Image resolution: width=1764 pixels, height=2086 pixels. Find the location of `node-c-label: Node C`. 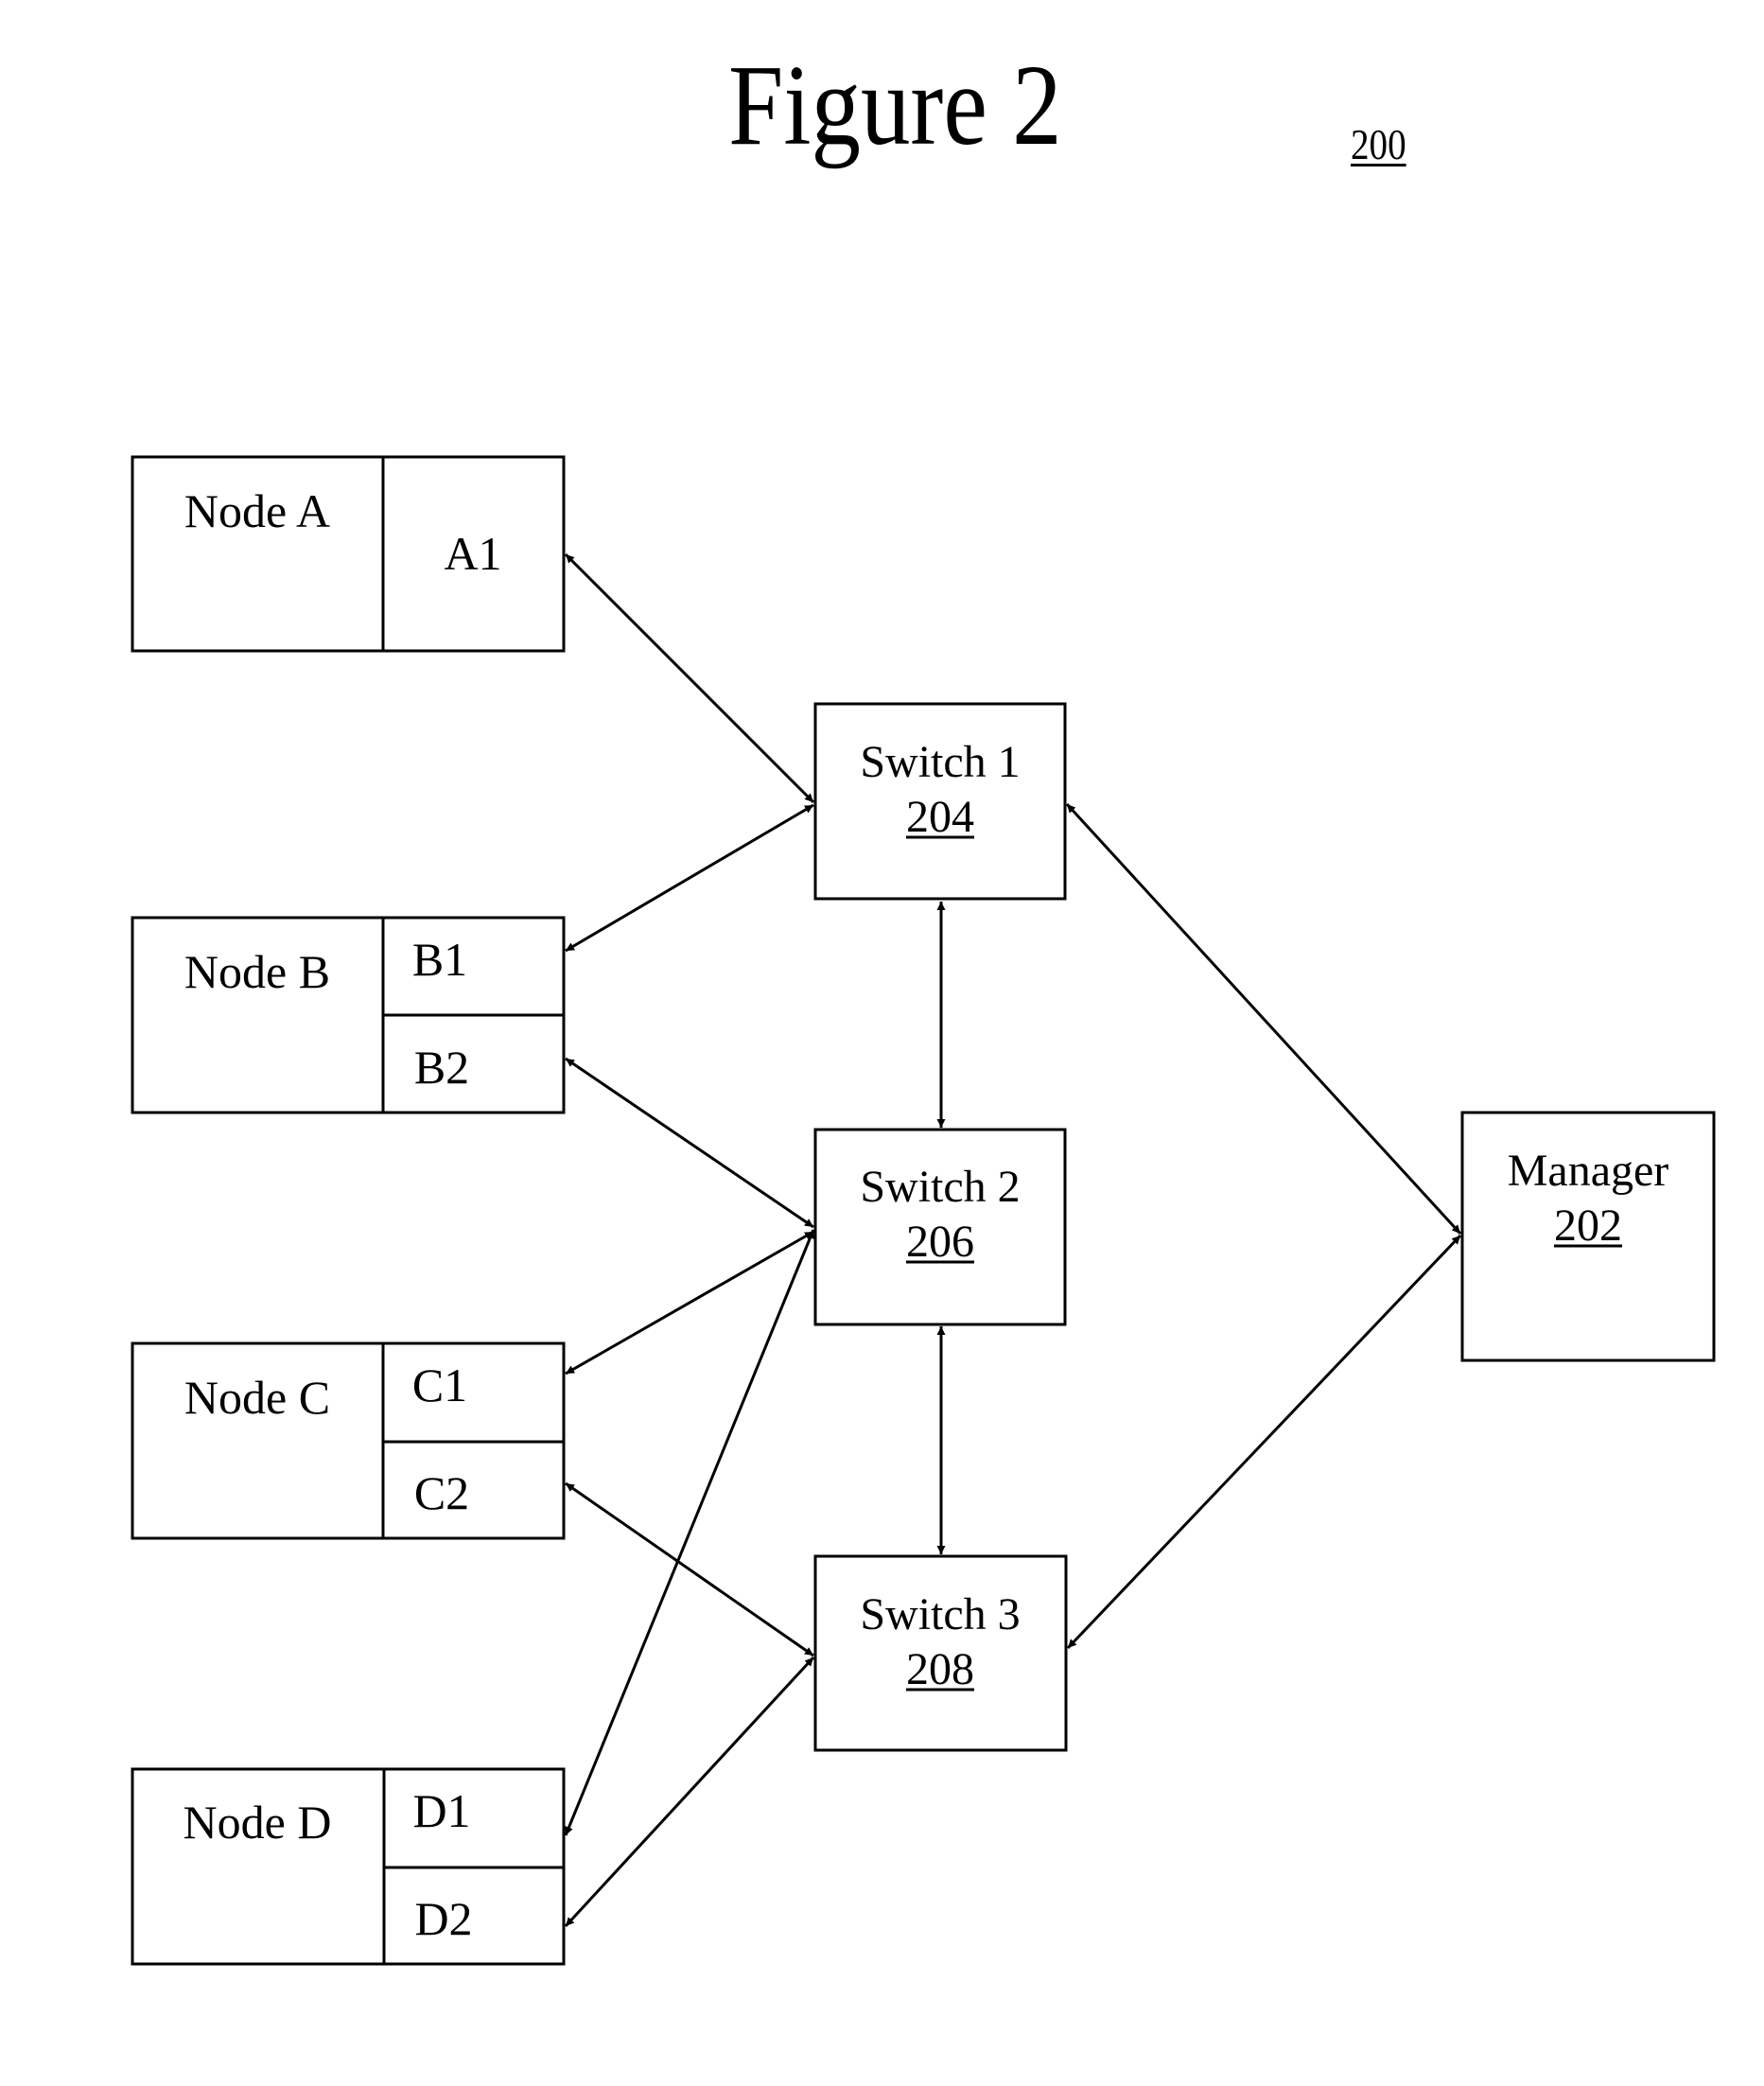

node-c-label: Node C is located at coordinates (257, 1397).